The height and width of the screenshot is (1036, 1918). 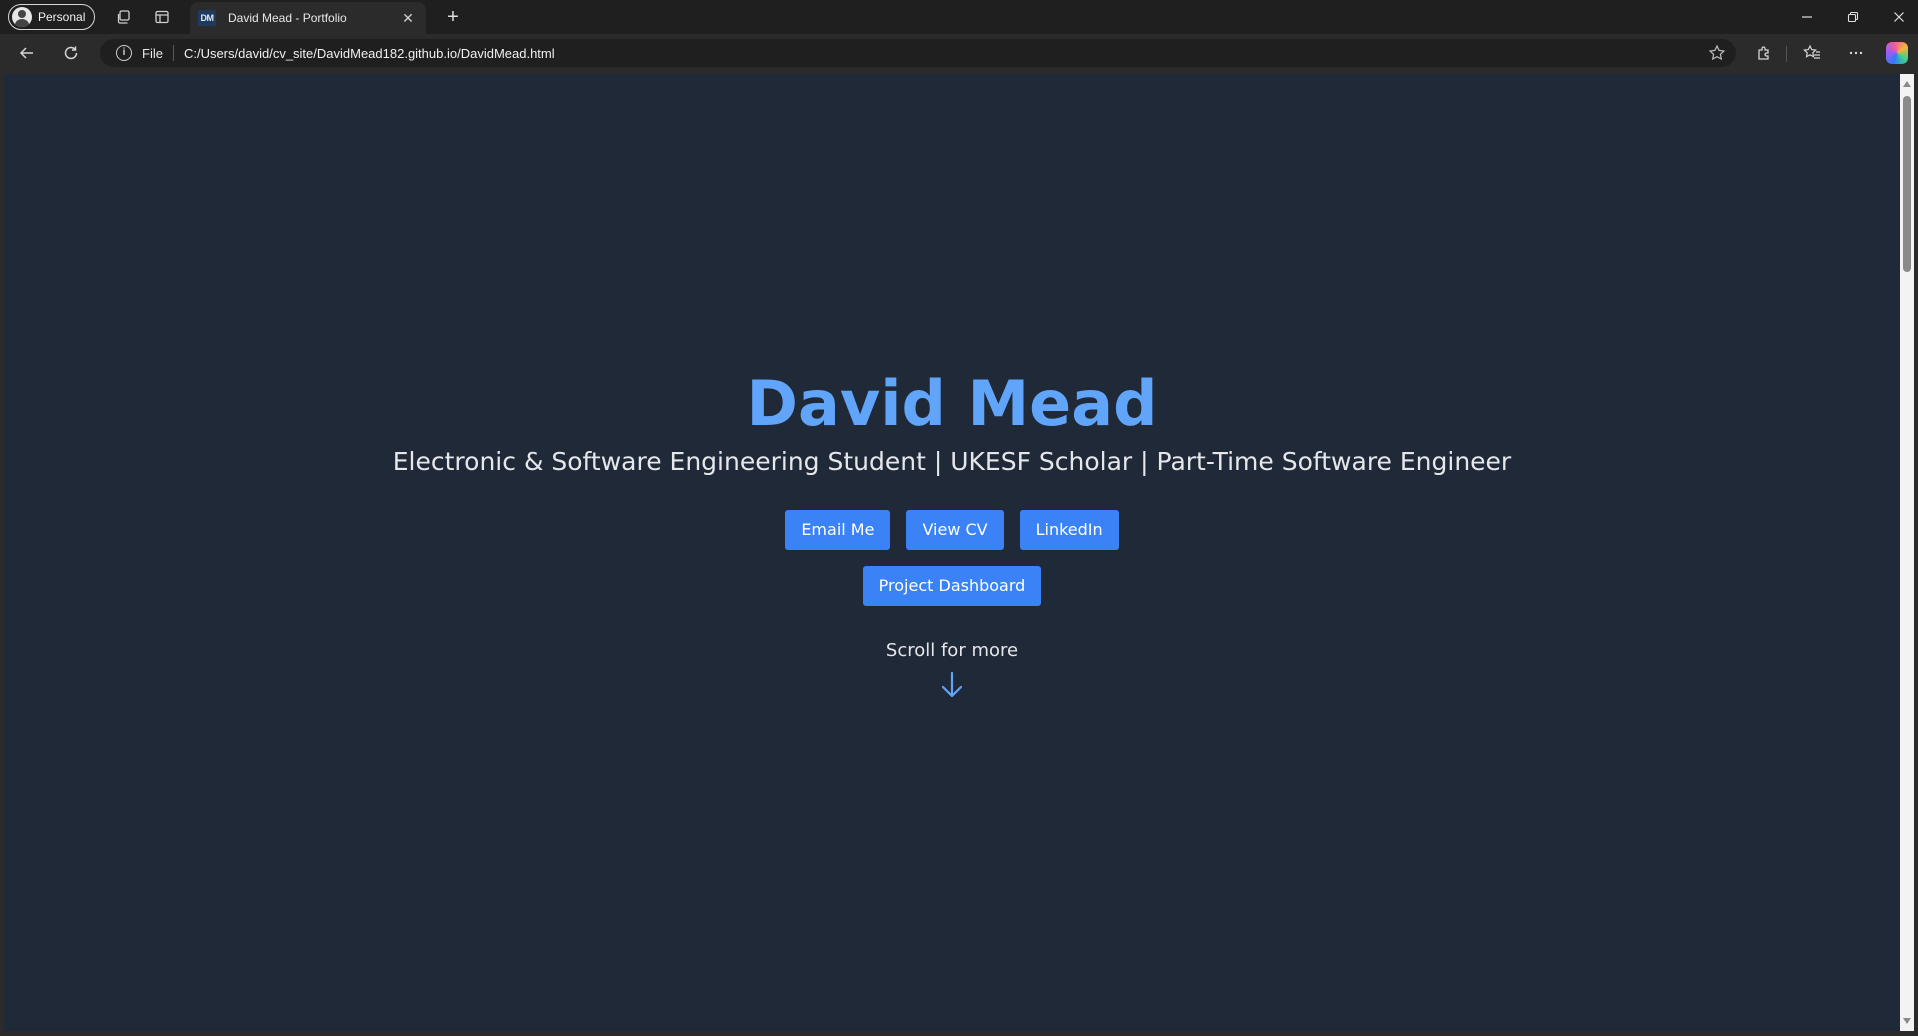 What do you see at coordinates (22, 17) in the screenshot?
I see `avatar-icon` at bounding box center [22, 17].